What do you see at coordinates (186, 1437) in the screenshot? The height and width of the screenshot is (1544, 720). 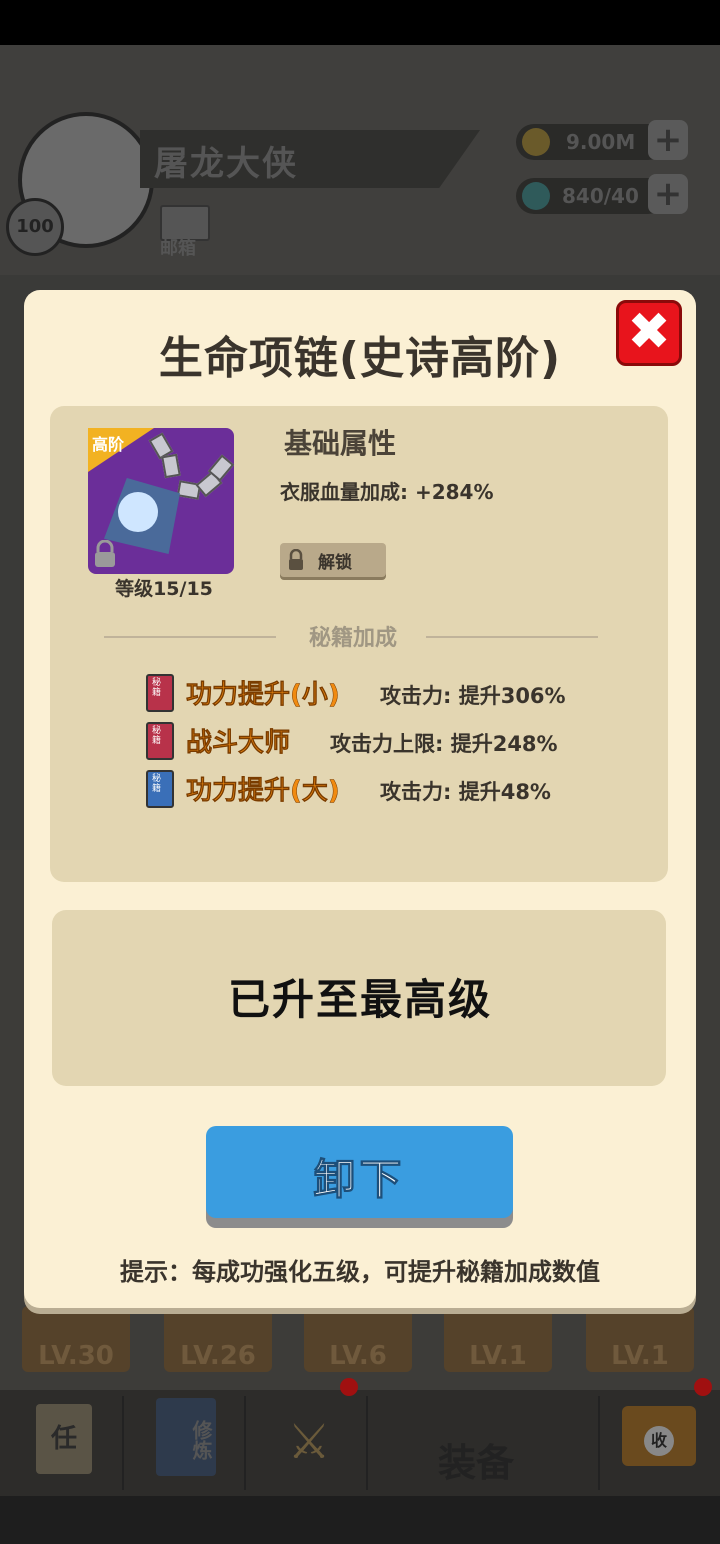 I see `cultivate-book-icon: 修炼` at bounding box center [186, 1437].